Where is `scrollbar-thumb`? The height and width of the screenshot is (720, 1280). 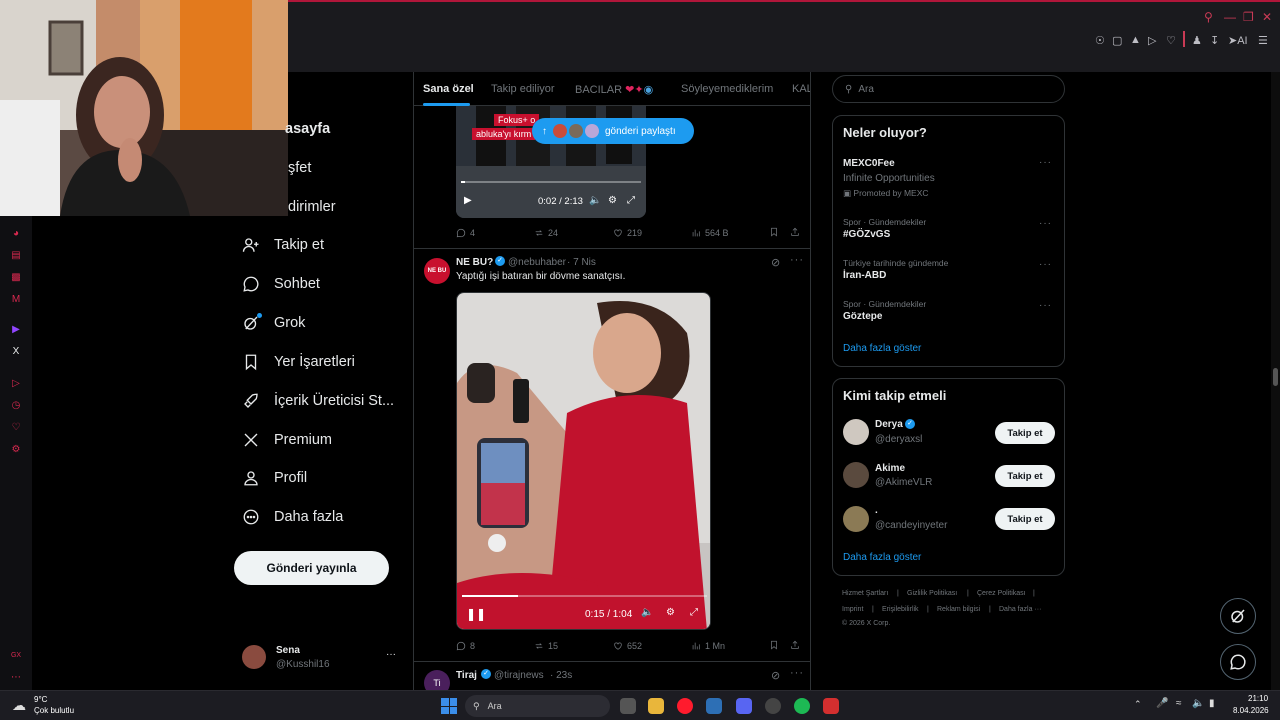
scrollbar-thumb is located at coordinates (1275, 377).